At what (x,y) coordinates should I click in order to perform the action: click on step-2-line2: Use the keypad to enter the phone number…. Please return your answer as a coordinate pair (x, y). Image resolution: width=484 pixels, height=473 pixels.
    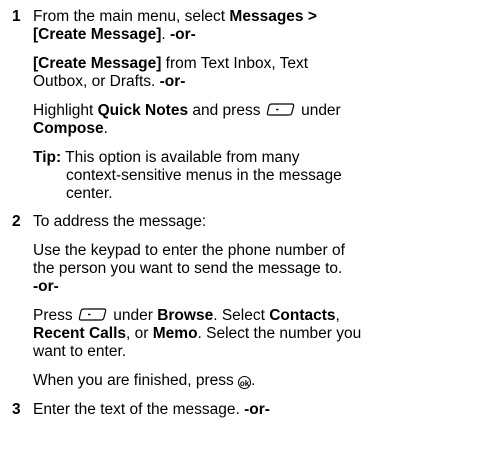
    Looking at the image, I should click on (189, 250).